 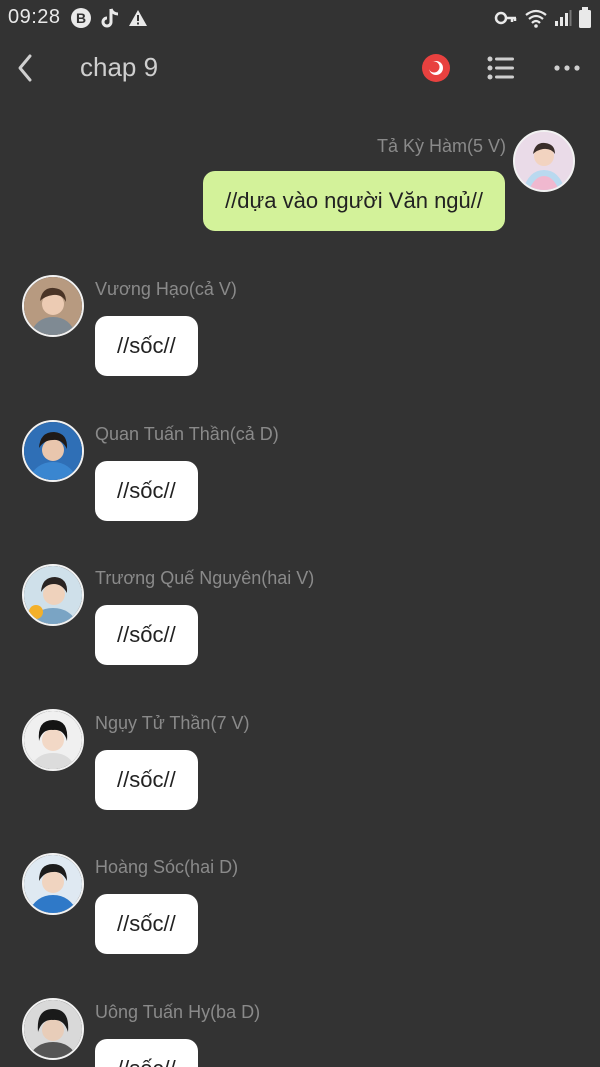 I want to click on sender-name: Tả Kỳ Hàm(5 V), so click(x=441, y=146).